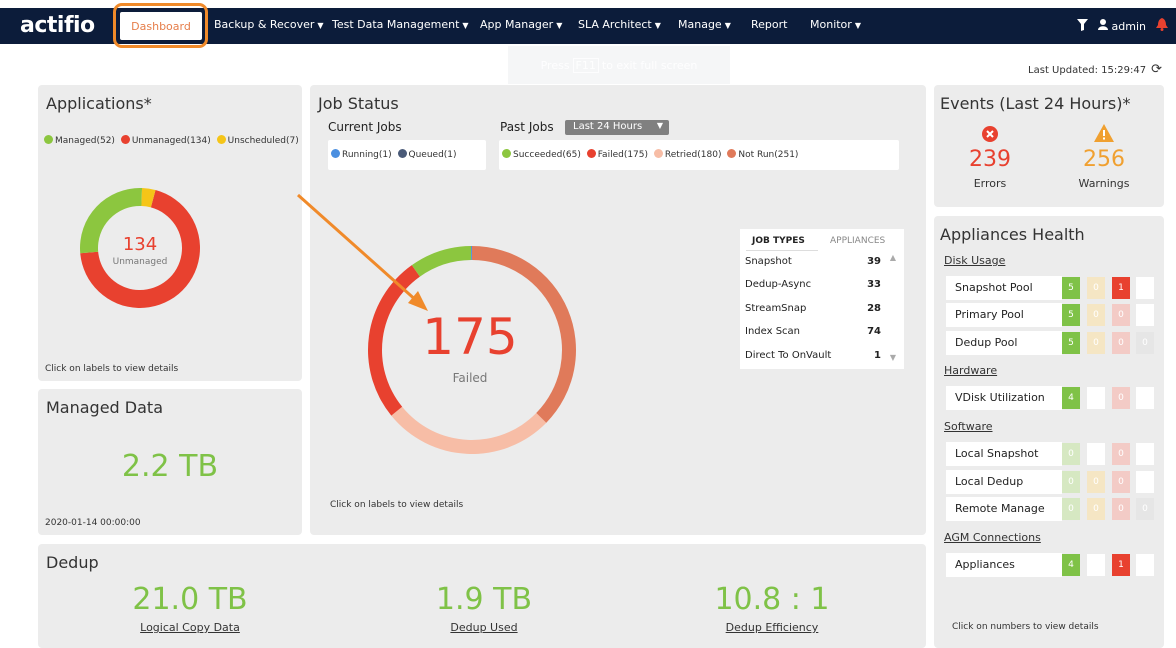  I want to click on refresh-icon: ⟳, so click(1156, 69).